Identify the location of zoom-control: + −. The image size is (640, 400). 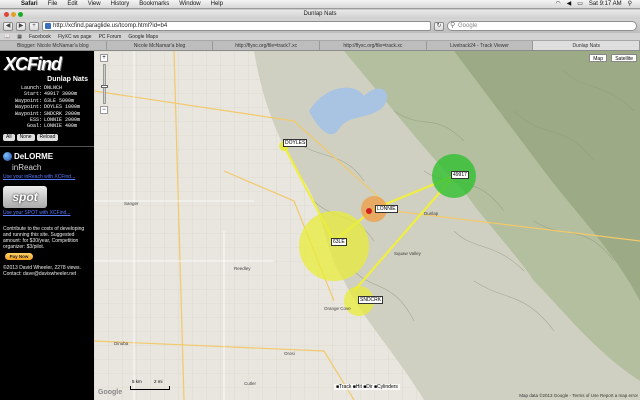
(104, 85).